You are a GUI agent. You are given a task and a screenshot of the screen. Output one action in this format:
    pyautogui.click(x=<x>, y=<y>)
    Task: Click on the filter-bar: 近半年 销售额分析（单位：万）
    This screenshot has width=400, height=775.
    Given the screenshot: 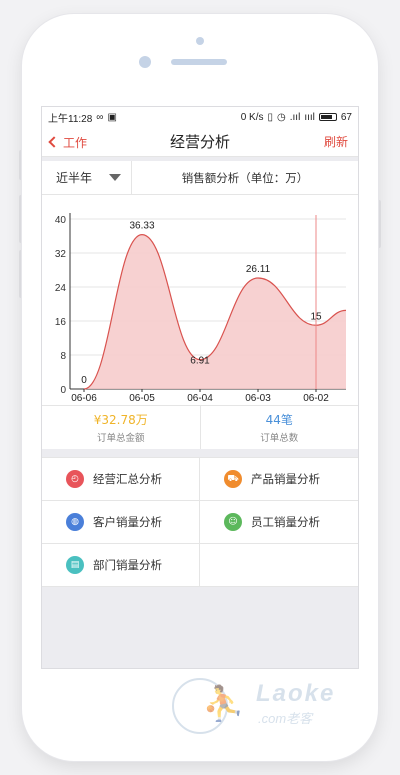 What is the action you would take?
    pyautogui.click(x=200, y=178)
    